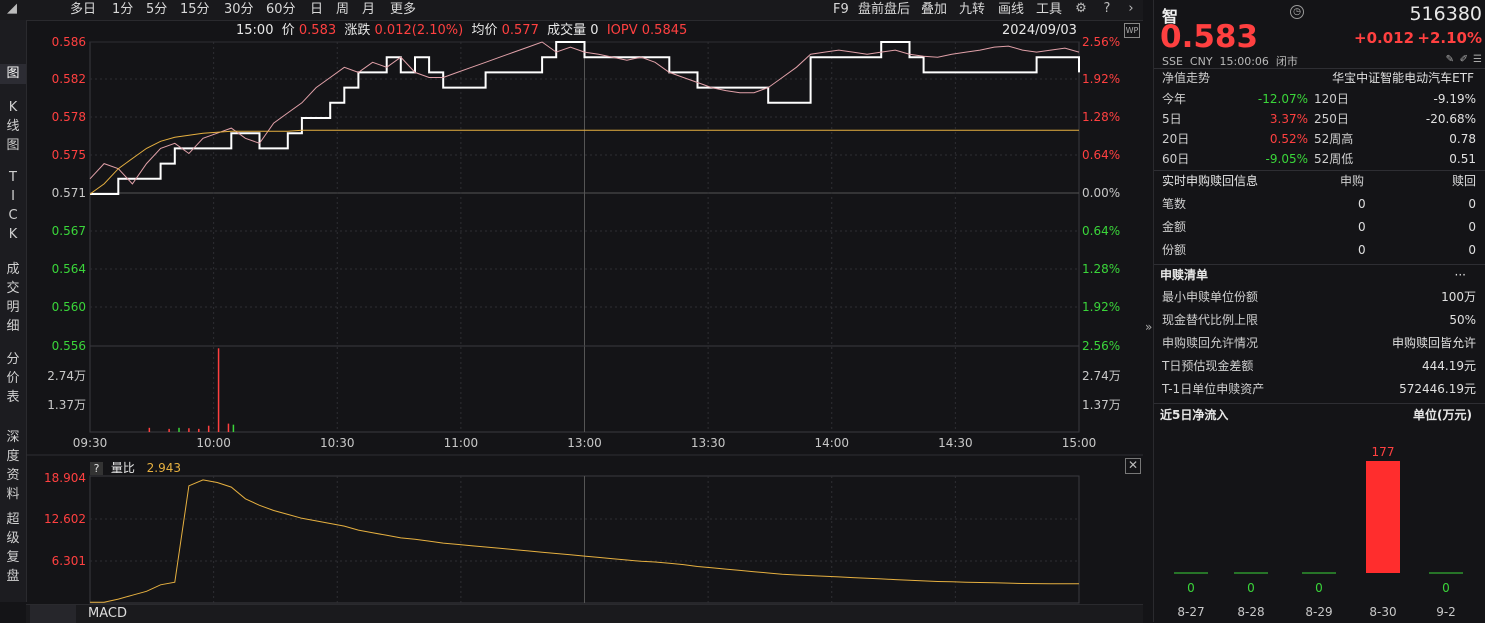 This screenshot has height=623, width=1485. What do you see at coordinates (1449, 38) in the screenshot?
I see `price-change-pct: +2.10%` at bounding box center [1449, 38].